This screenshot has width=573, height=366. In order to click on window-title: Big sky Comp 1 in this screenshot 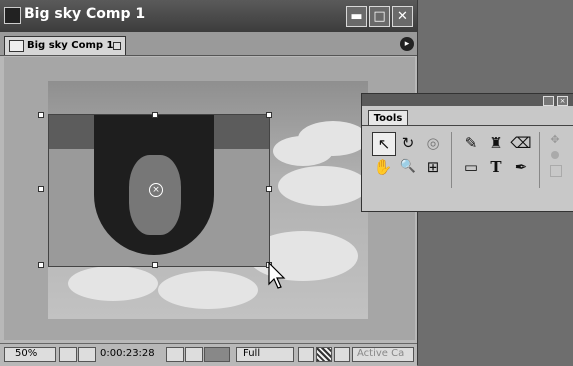, I will do `click(85, 14)`.